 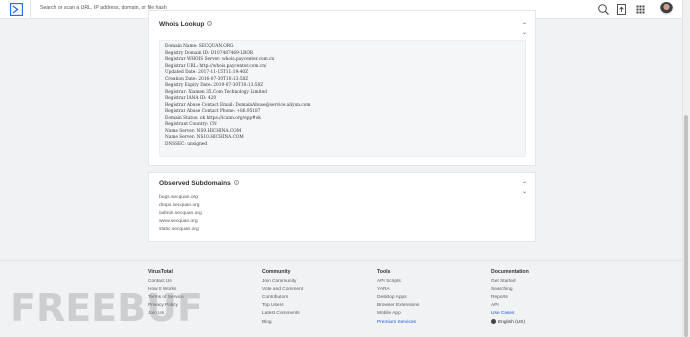 I want to click on footer-link-use-cases: Use Cases, so click(x=510, y=314).